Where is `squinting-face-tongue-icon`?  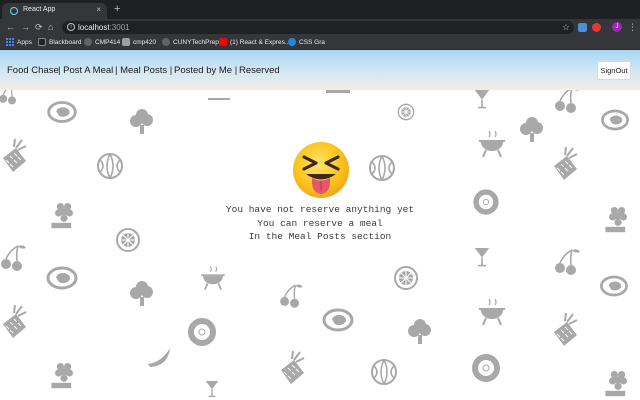
squinting-face-tongue-icon is located at coordinates (321, 170).